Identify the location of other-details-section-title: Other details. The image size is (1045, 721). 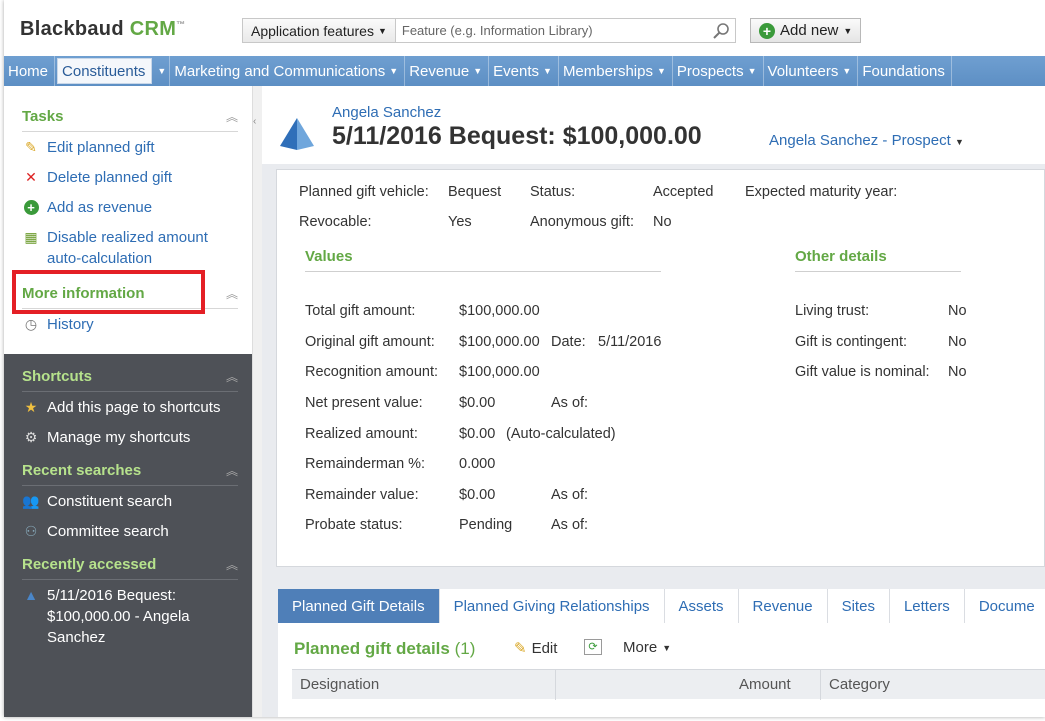
(878, 260).